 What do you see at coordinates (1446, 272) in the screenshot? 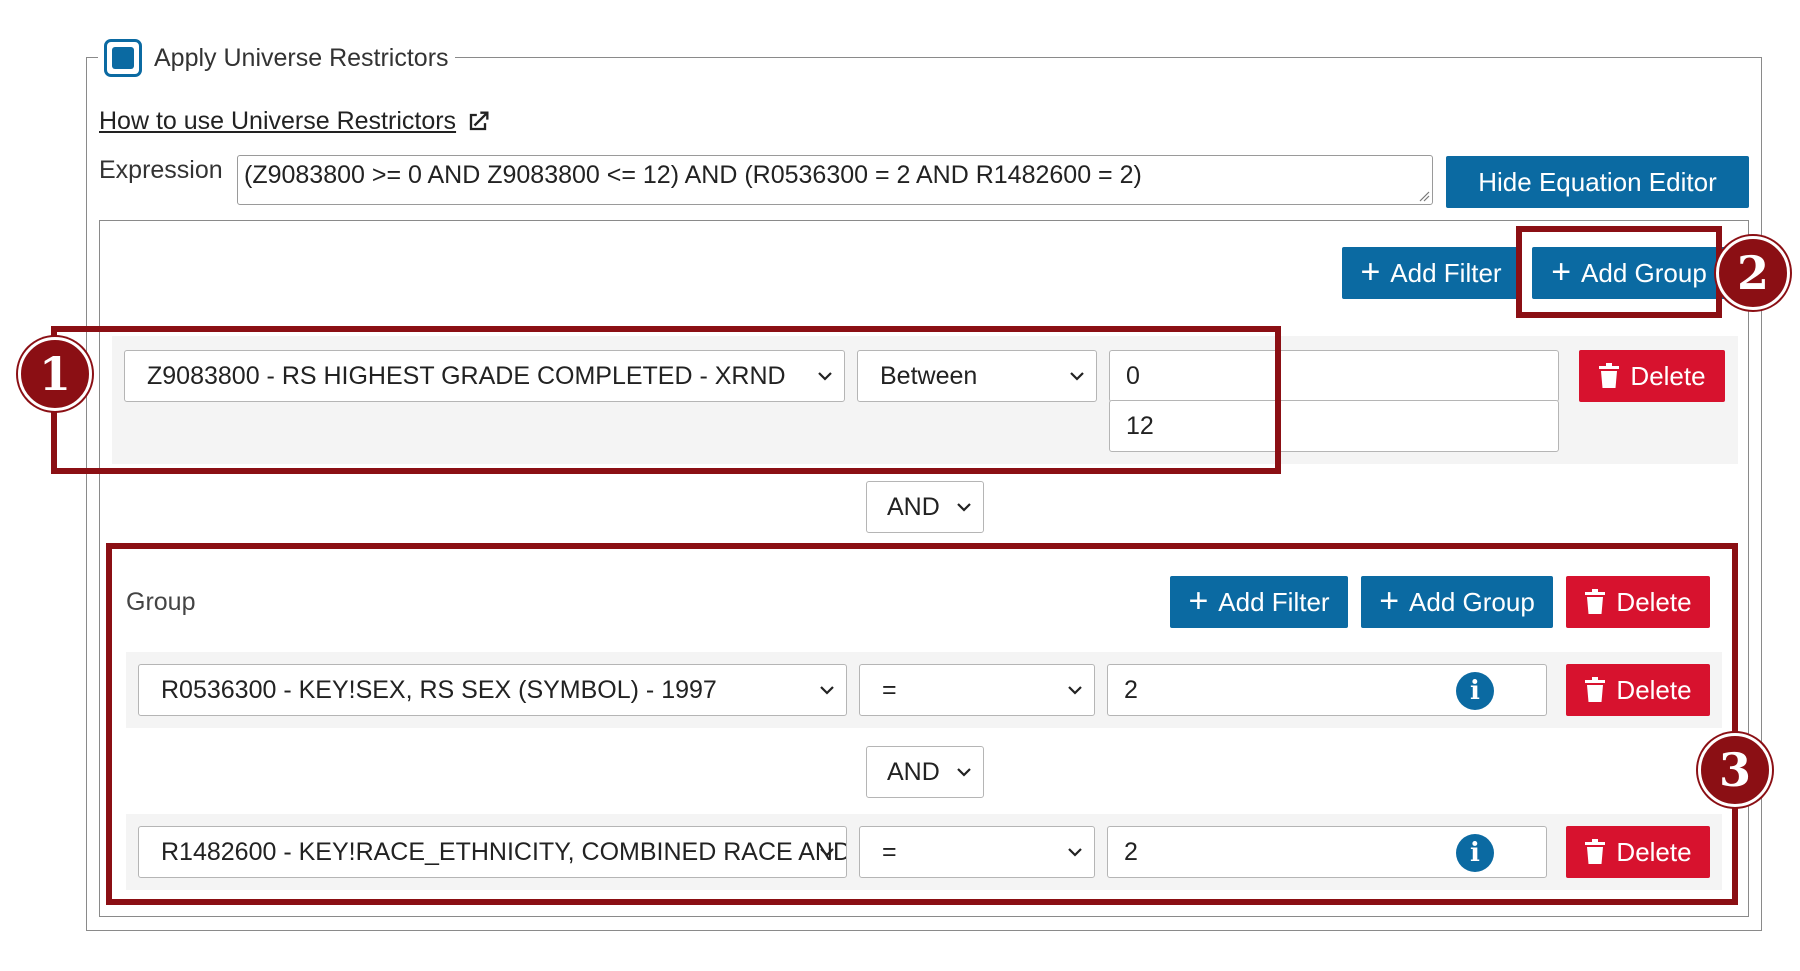
I see `add-filter-label: Add Filter` at bounding box center [1446, 272].